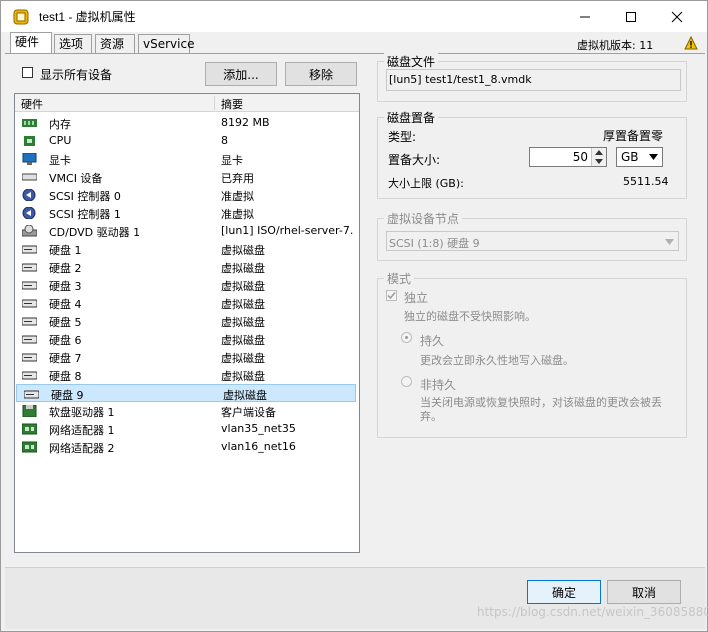 The image size is (708, 632). I want to click on independent-checkbox, so click(391, 295).